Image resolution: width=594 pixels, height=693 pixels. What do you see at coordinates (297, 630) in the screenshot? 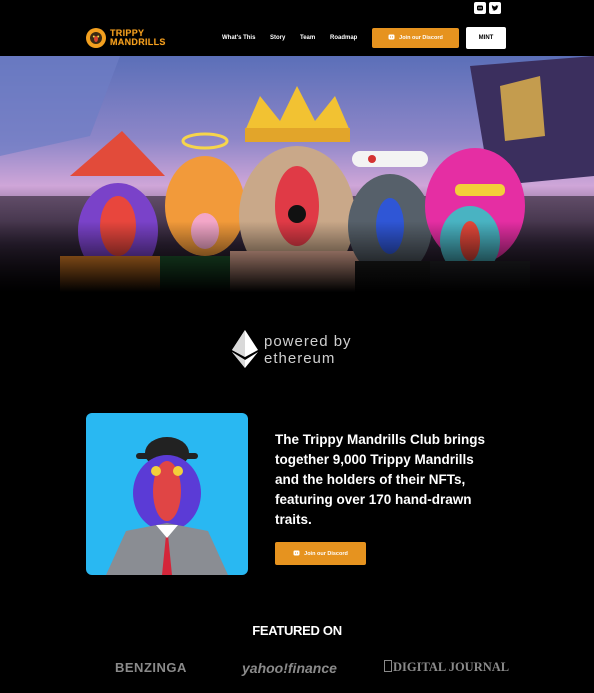
I see `featured-on-heading: FEATURED ON` at bounding box center [297, 630].